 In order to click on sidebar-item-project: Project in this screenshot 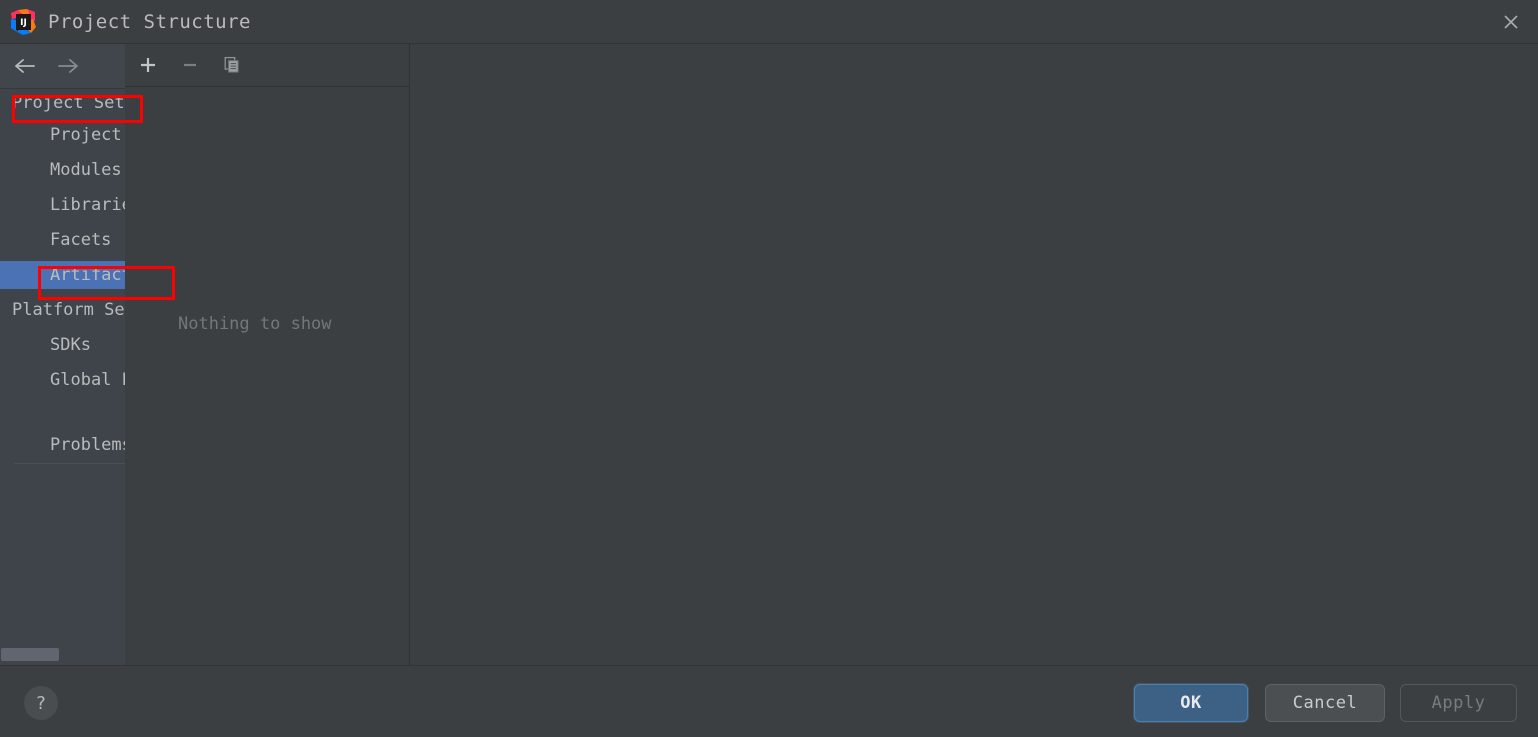, I will do `click(62, 135)`.